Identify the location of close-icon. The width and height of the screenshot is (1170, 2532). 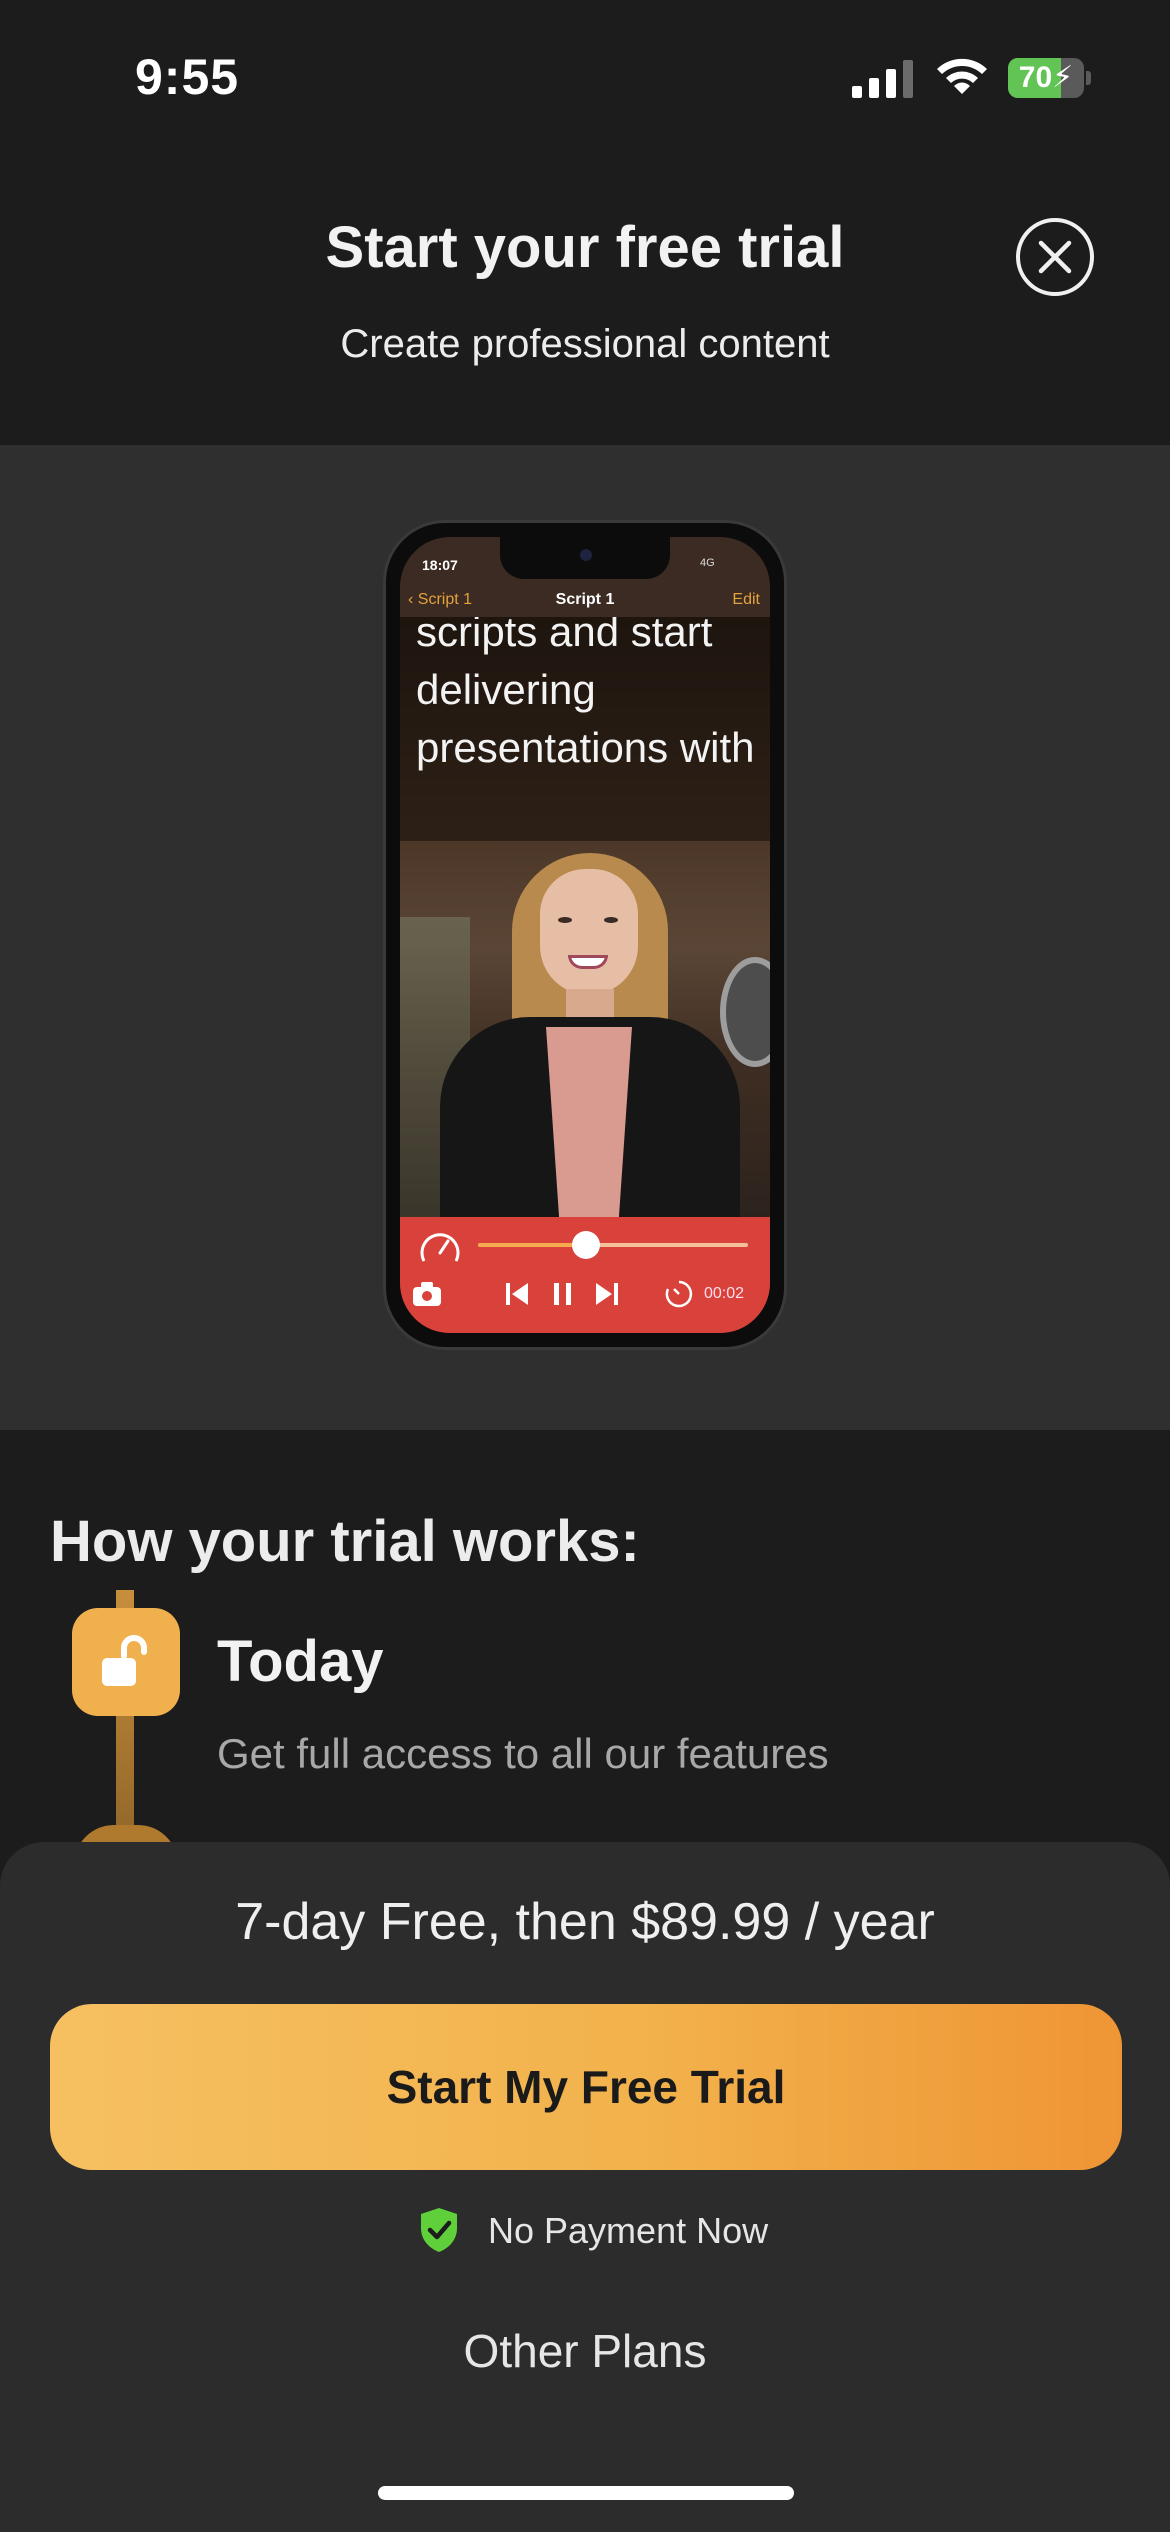
(1055, 257).